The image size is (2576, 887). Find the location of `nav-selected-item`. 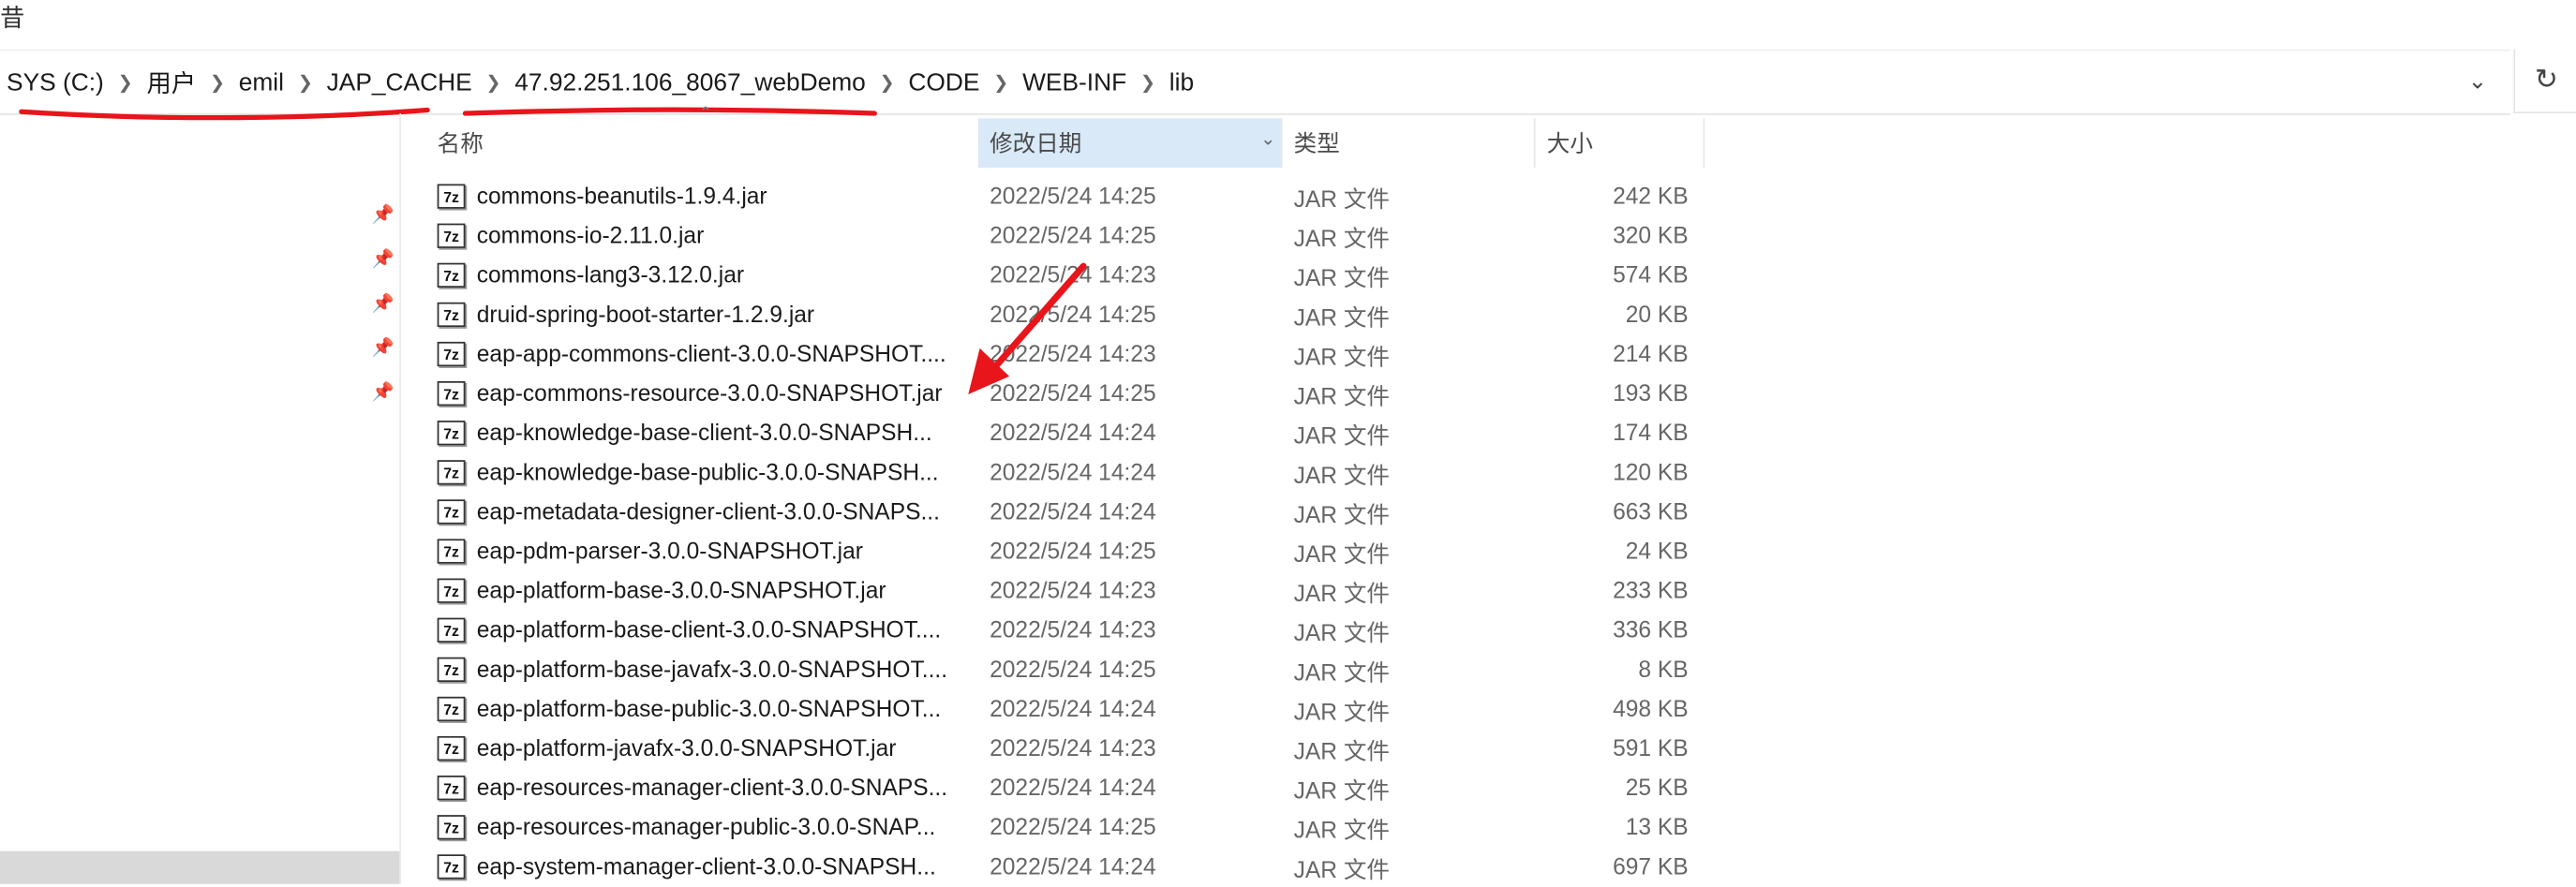

nav-selected-item is located at coordinates (200, 867).